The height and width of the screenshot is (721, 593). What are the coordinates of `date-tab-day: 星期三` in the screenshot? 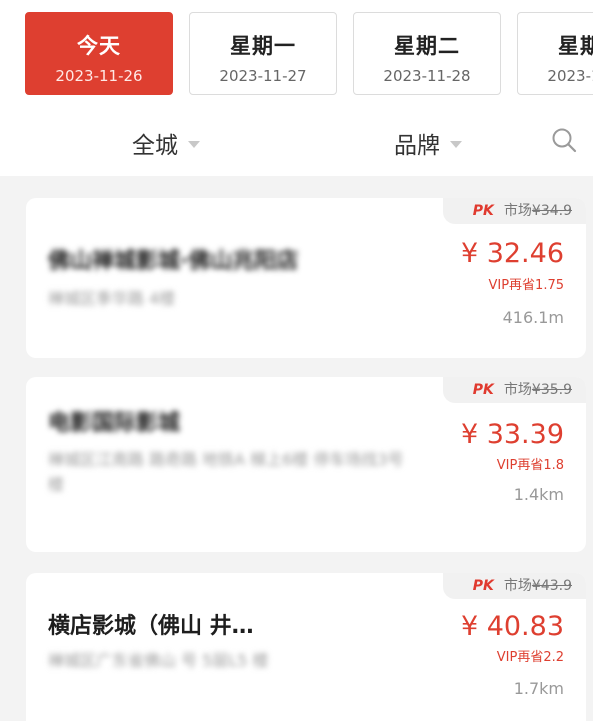 It's located at (575, 46).